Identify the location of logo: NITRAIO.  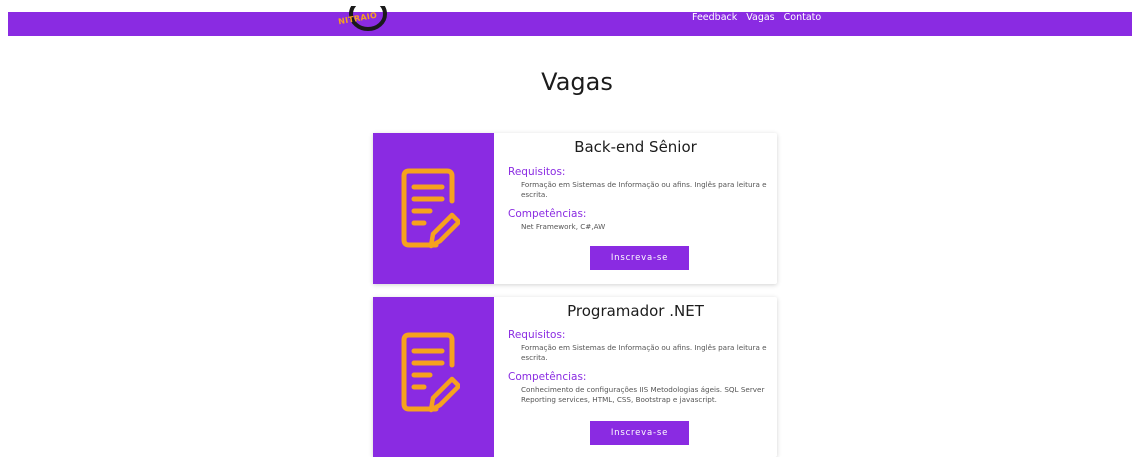
(361, 21).